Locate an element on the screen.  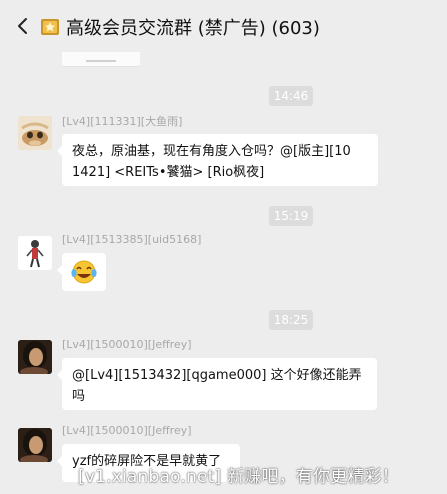
chat-header: 高级会员交流群 (禁广告) (603) is located at coordinates (223, 26).